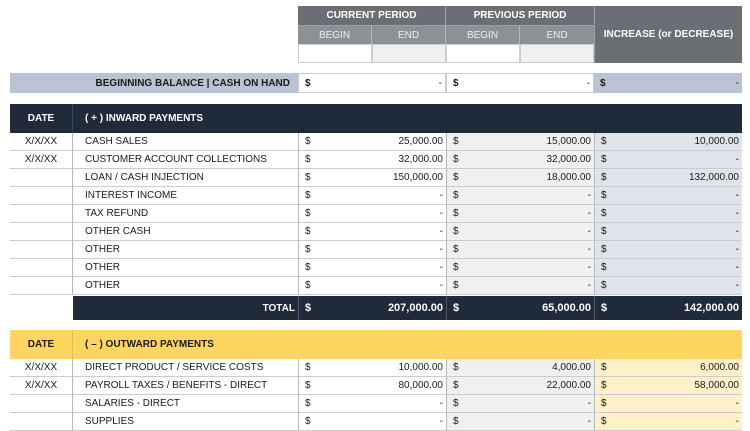  What do you see at coordinates (372, 83) in the screenshot?
I see `beginning-balance-current: $ -` at bounding box center [372, 83].